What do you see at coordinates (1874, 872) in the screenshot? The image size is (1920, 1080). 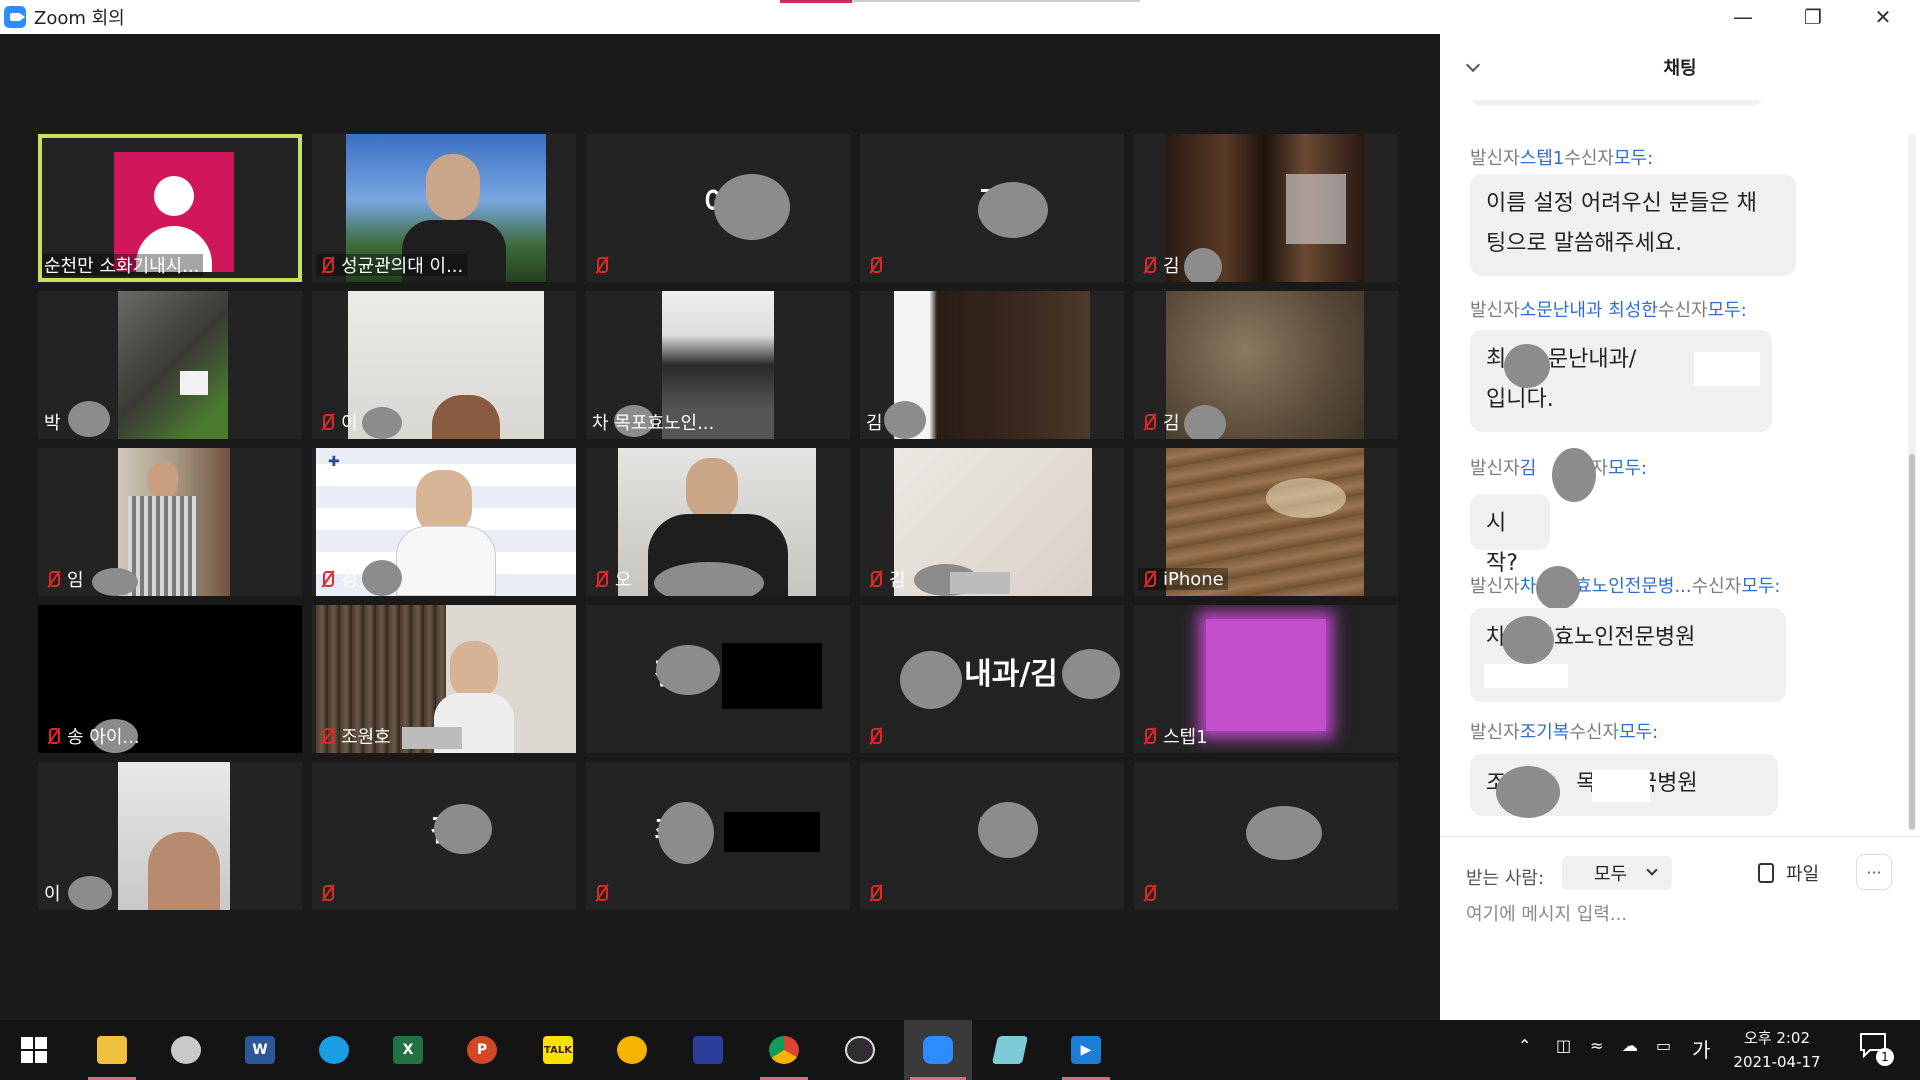 I see `more-options-button: ···` at bounding box center [1874, 872].